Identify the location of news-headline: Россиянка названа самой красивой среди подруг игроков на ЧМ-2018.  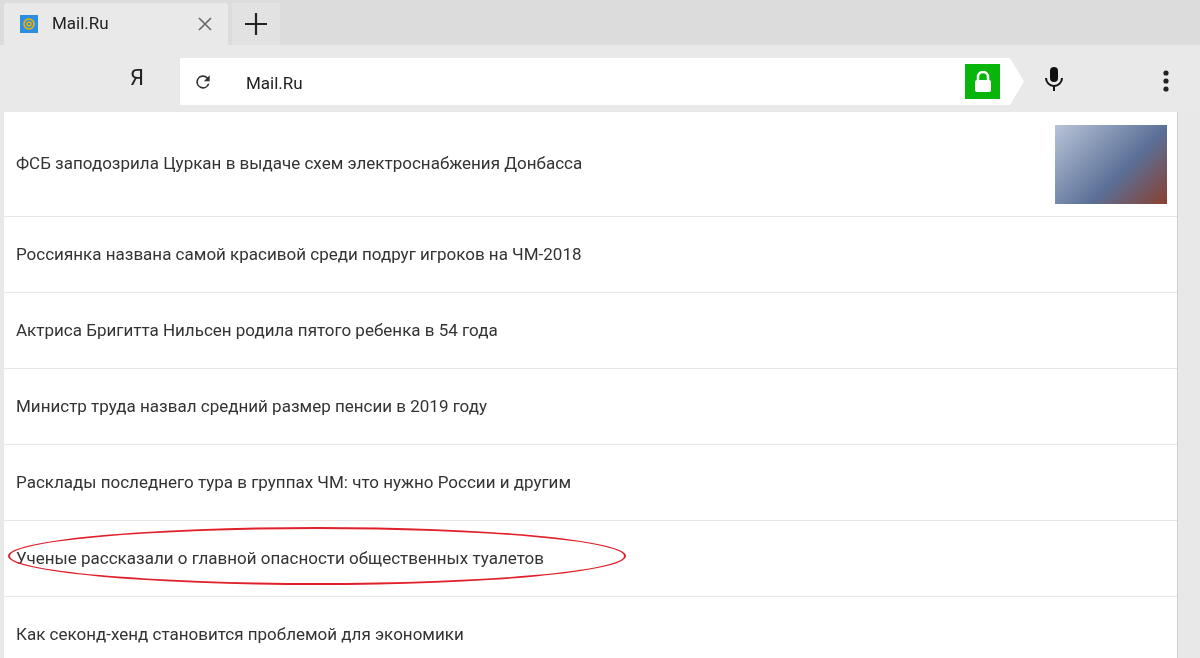
(299, 254).